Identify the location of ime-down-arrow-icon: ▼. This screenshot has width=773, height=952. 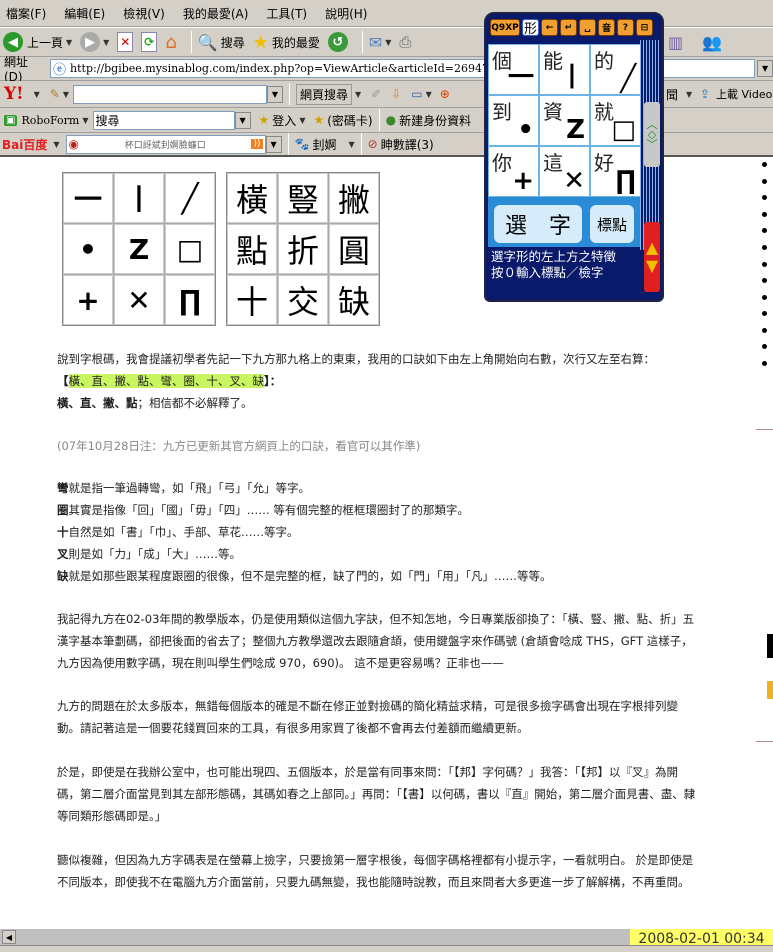
(652, 266).